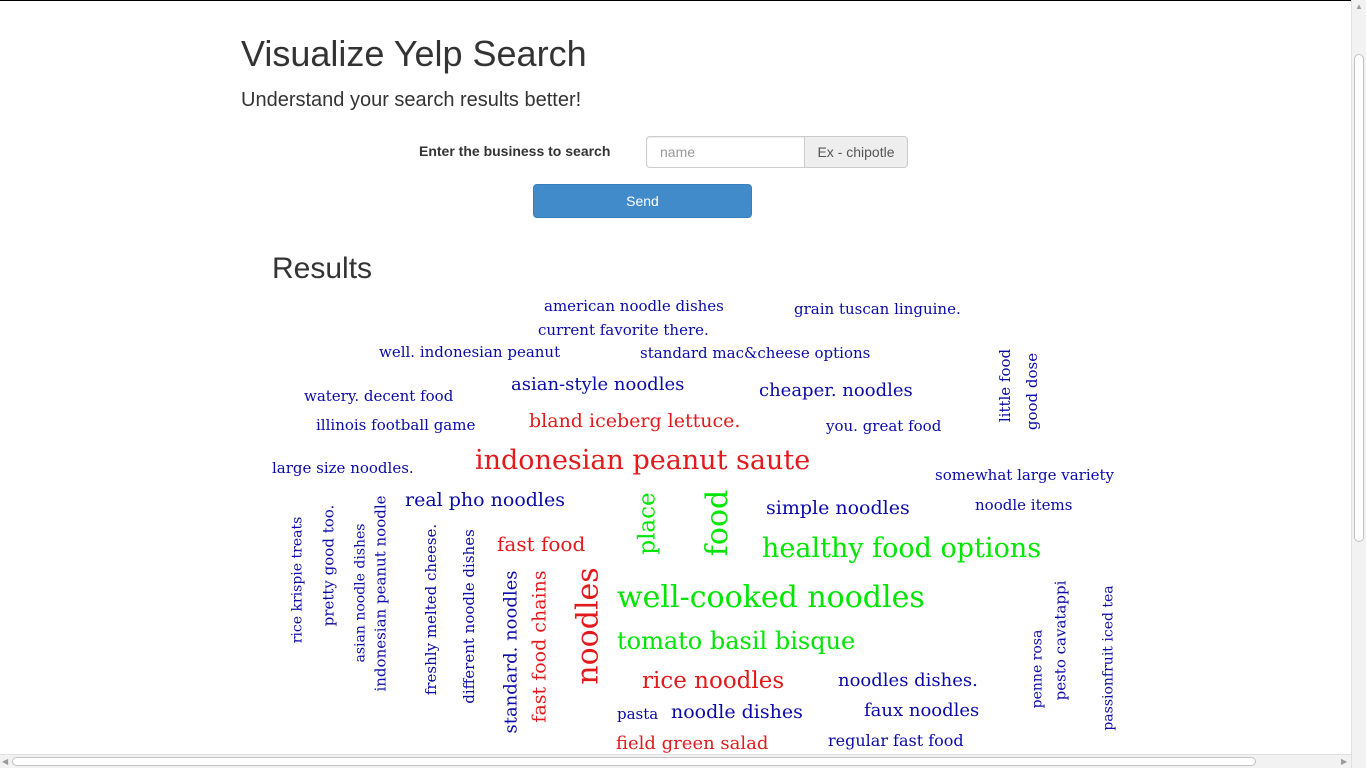 This screenshot has height=768, width=1366. I want to click on word-cloud-term: indonesian peanut noodle, so click(380, 593).